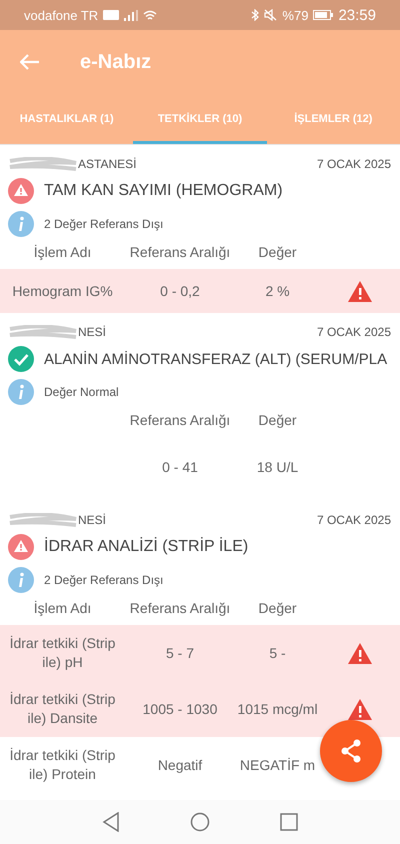 This screenshot has height=844, width=400. What do you see at coordinates (116, 62) in the screenshot?
I see `app-title: e-Nabız` at bounding box center [116, 62].